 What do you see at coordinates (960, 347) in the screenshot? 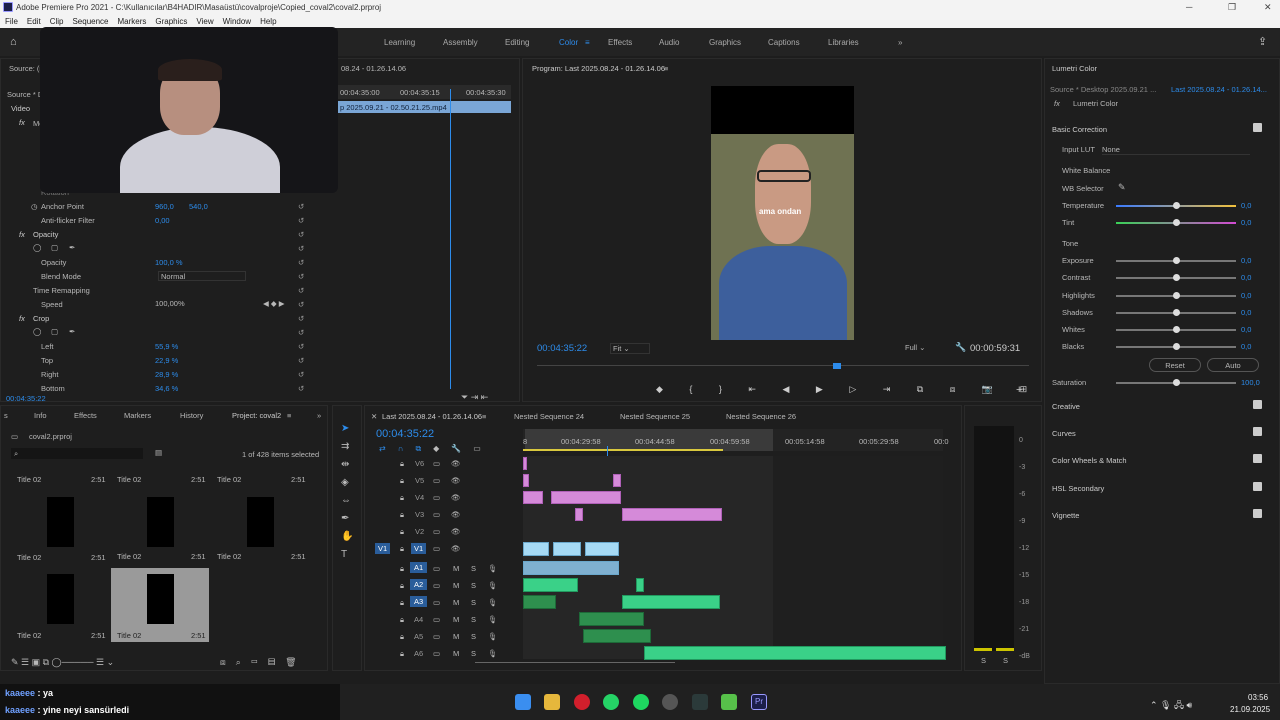
I see `wrench-icon: 🔧` at bounding box center [960, 347].